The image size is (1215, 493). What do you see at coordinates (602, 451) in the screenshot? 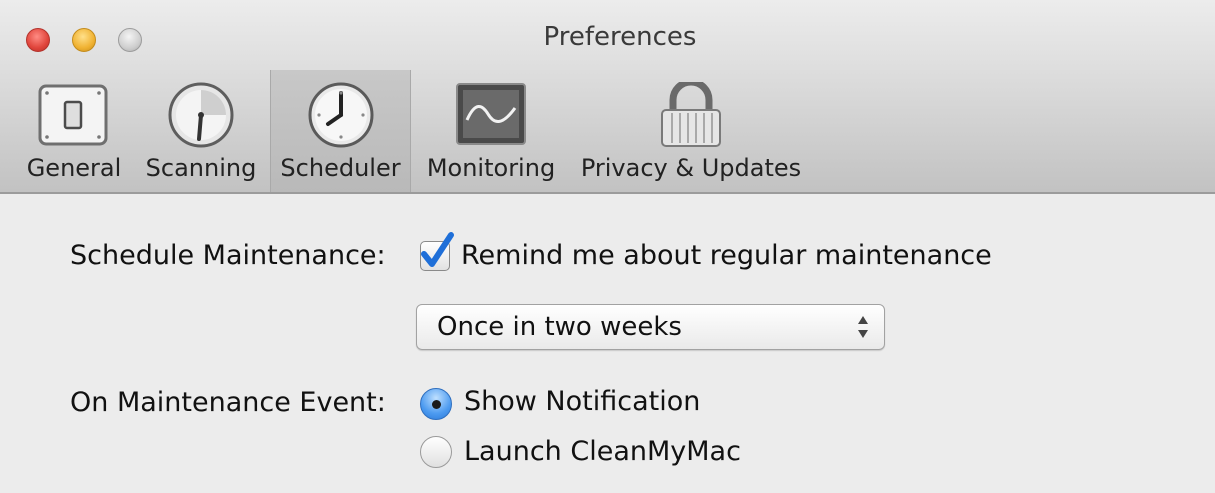
I see `radio-launch-cleanmymac-label: Launch CleanMyMac` at bounding box center [602, 451].